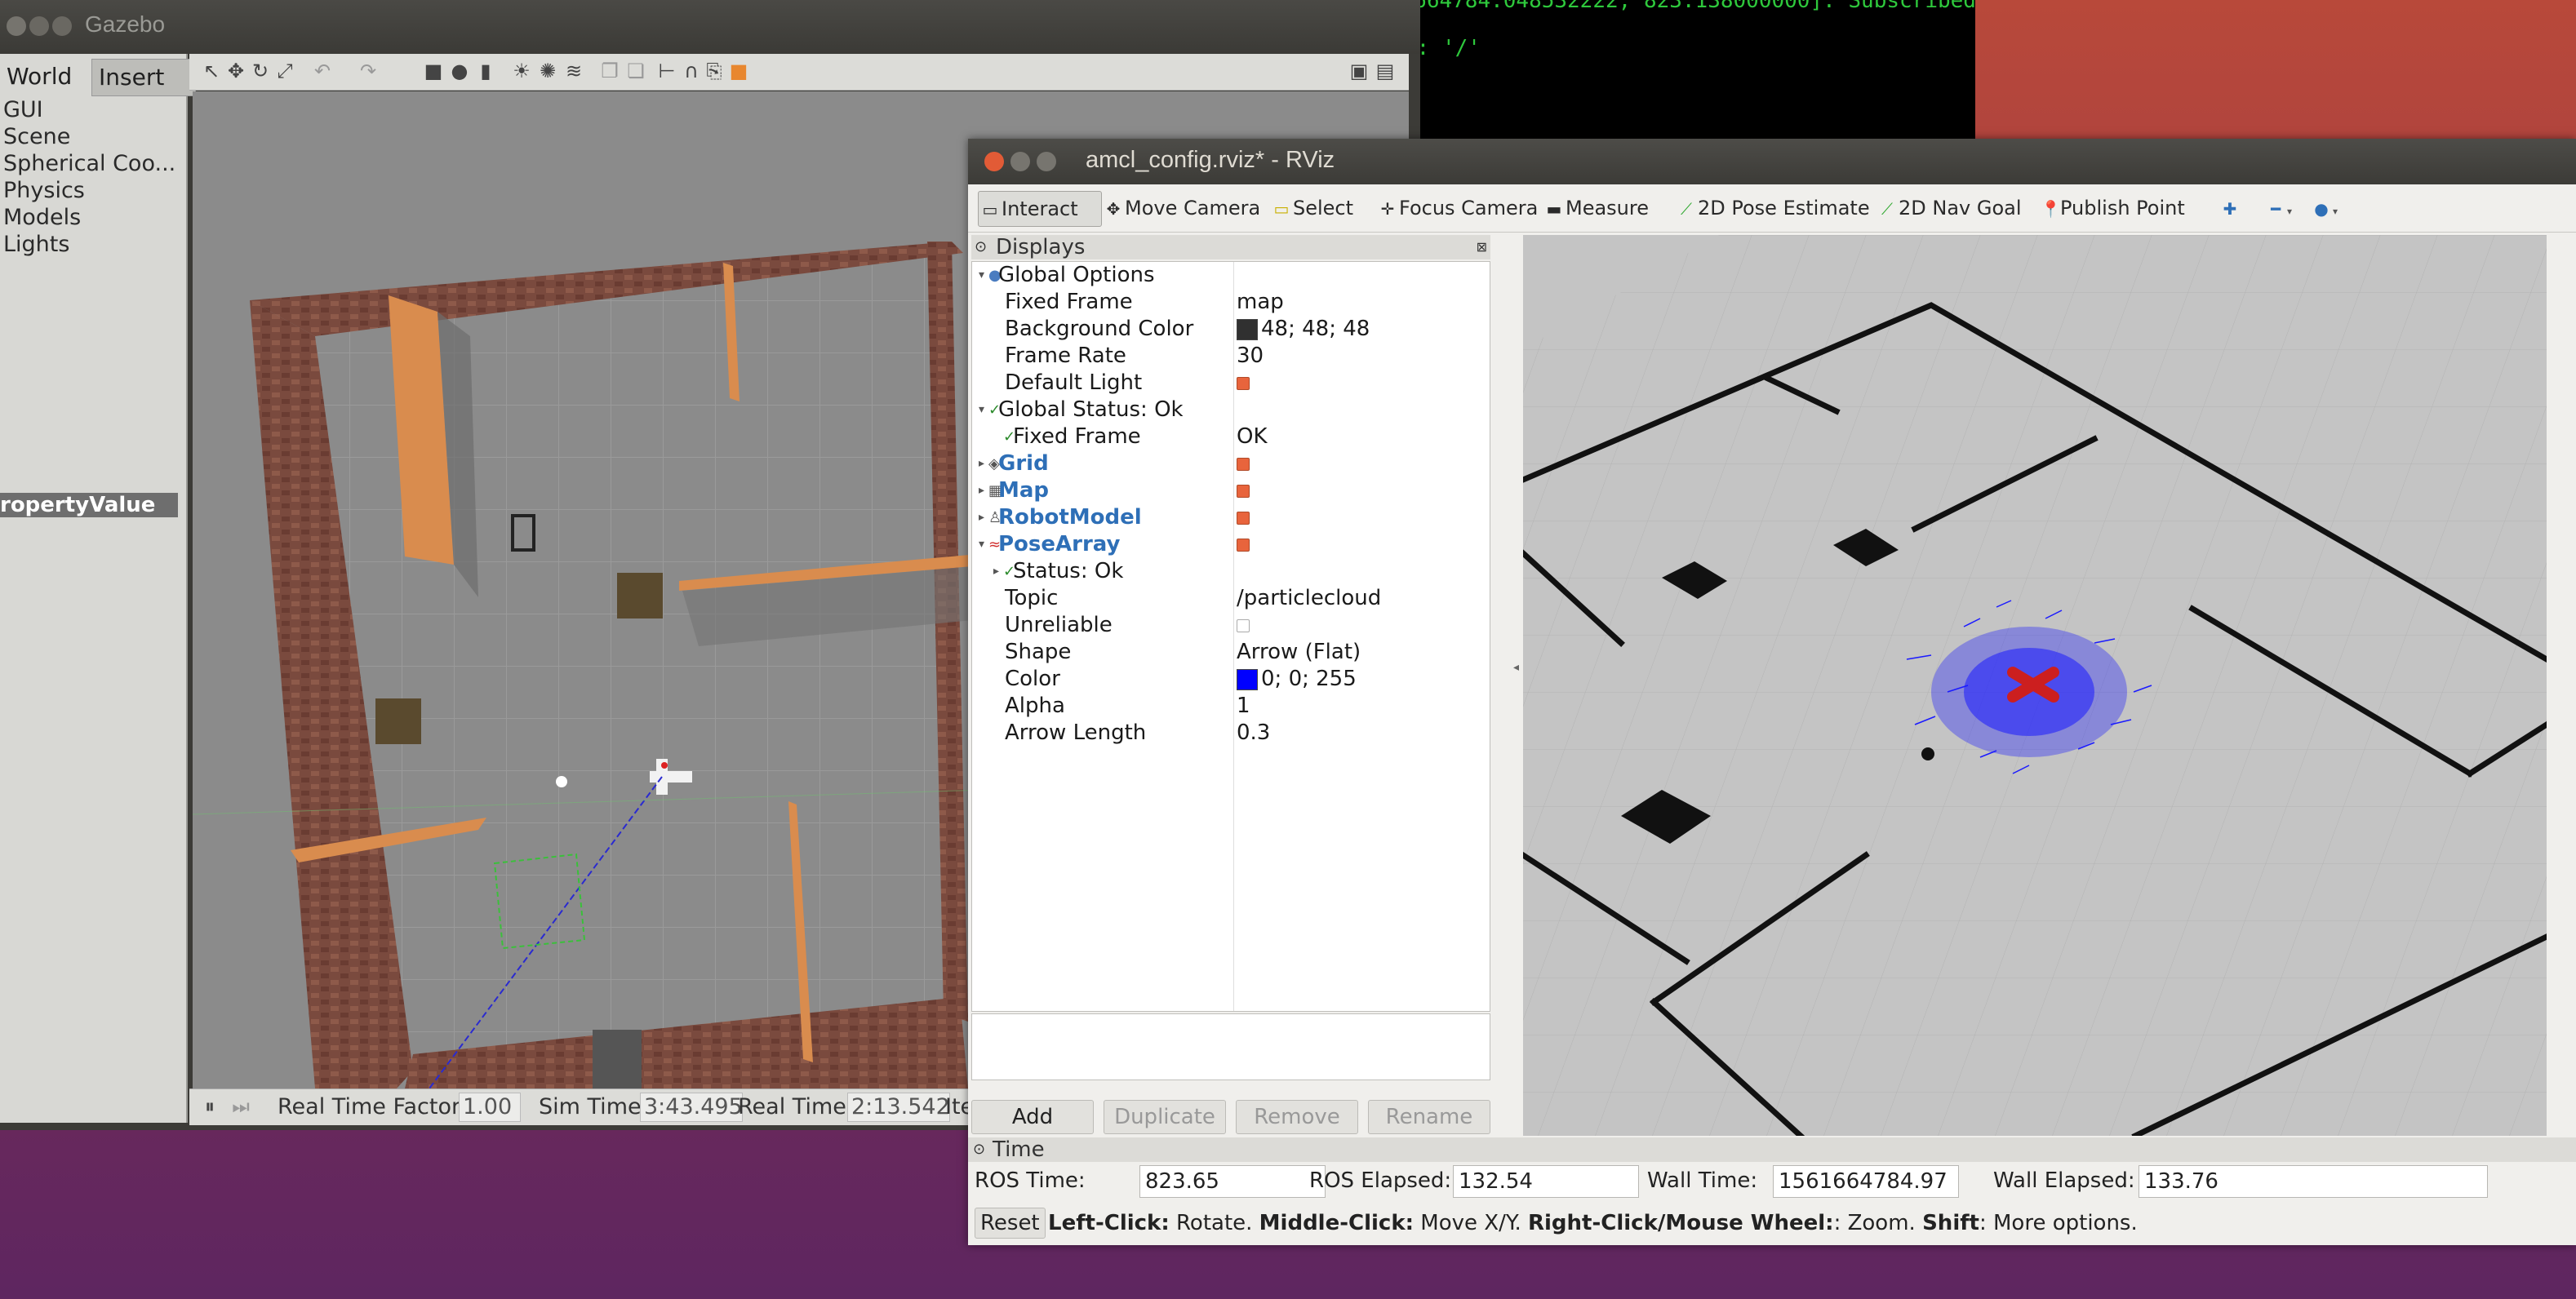 This screenshot has width=2576, height=1299. I want to click on collapse-left-icon: ◂, so click(1516, 667).